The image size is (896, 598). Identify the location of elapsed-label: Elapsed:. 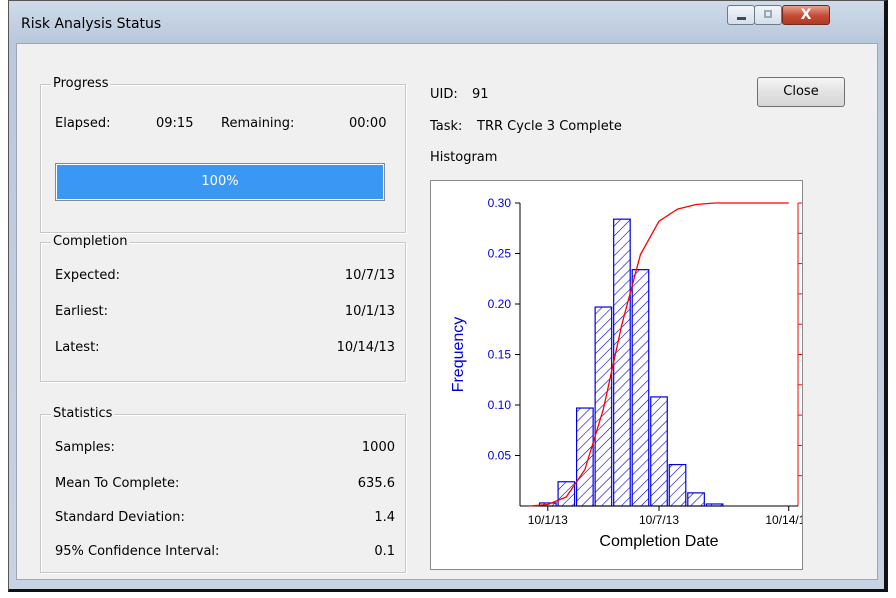
(83, 123).